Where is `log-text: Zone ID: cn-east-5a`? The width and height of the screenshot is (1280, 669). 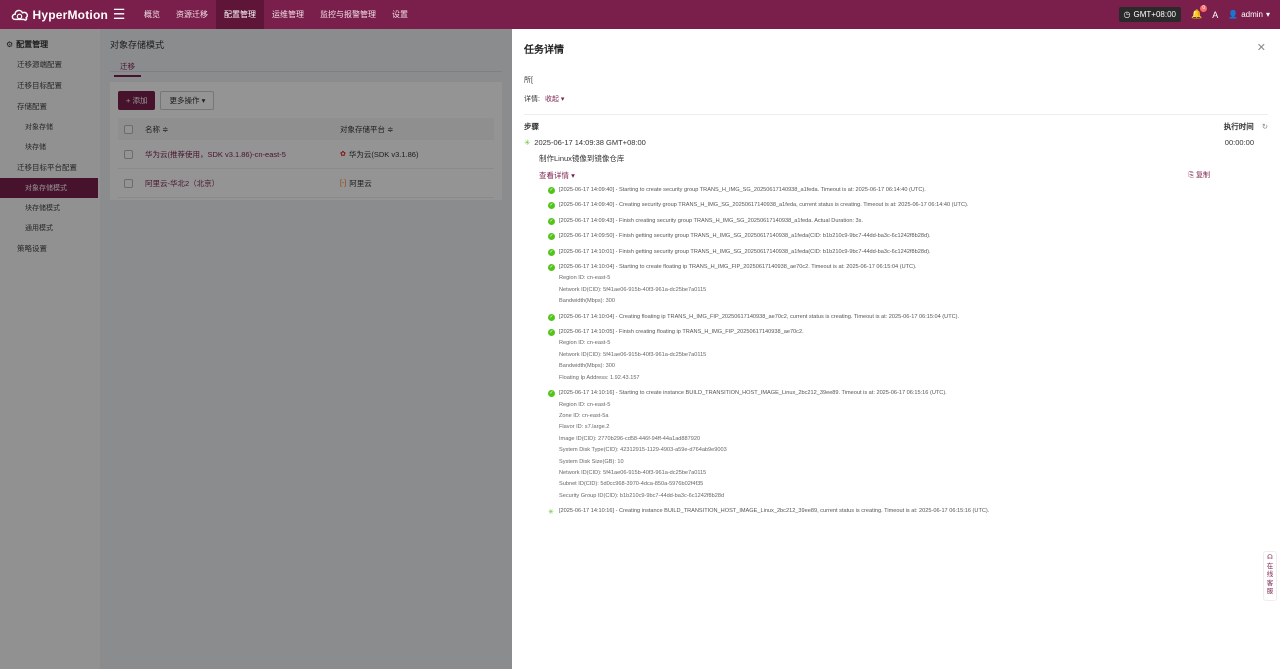 log-text: Zone ID: cn-east-5a is located at coordinates (584, 415).